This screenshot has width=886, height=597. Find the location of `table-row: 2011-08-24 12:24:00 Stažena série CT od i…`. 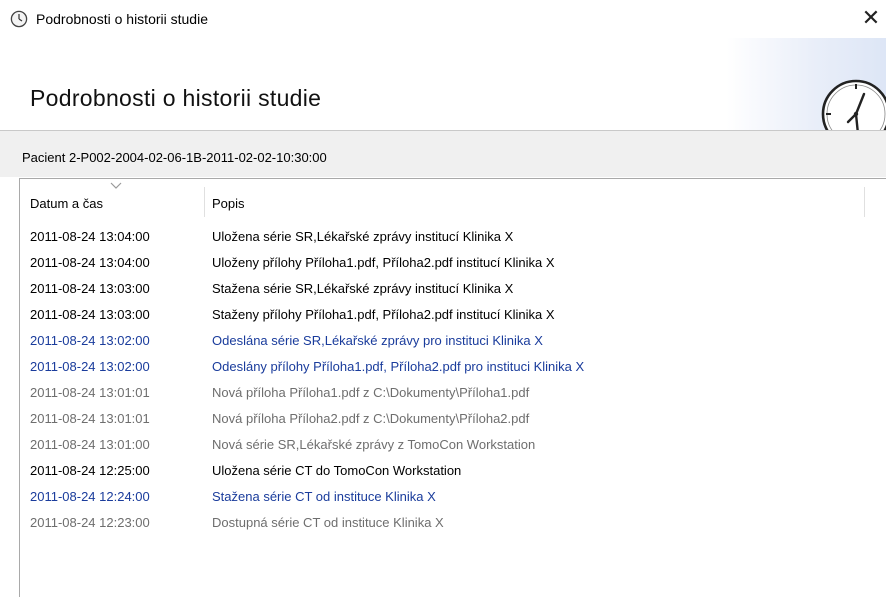

table-row: 2011-08-24 12:24:00 Stažena série CT od i… is located at coordinates (450, 498).